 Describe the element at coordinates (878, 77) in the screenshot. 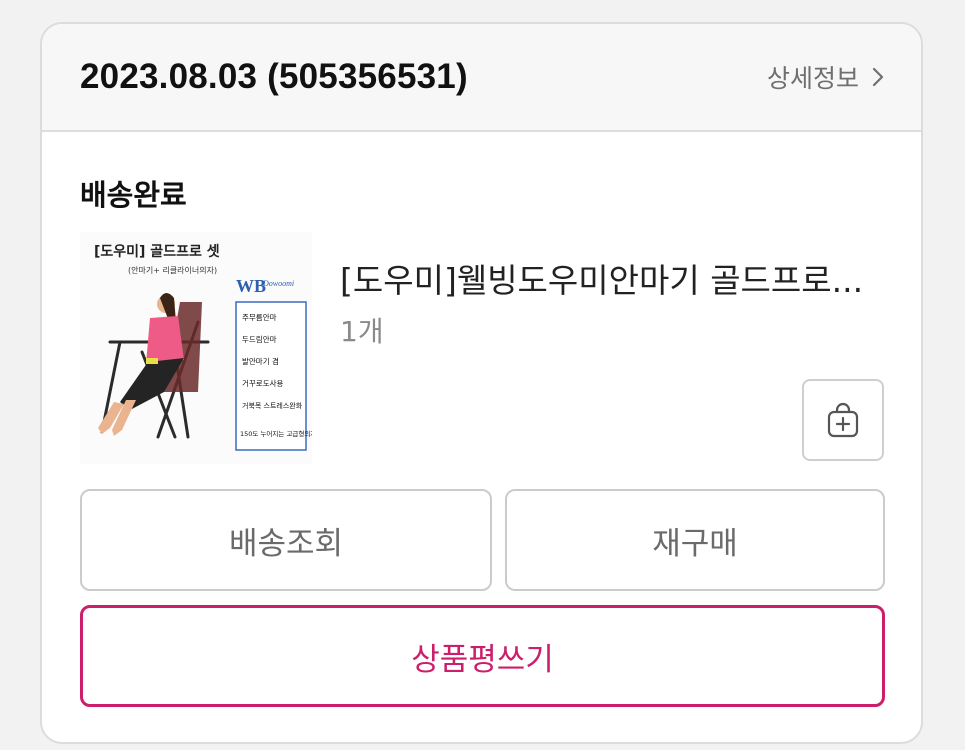

I see `chevron-right-icon` at that location.